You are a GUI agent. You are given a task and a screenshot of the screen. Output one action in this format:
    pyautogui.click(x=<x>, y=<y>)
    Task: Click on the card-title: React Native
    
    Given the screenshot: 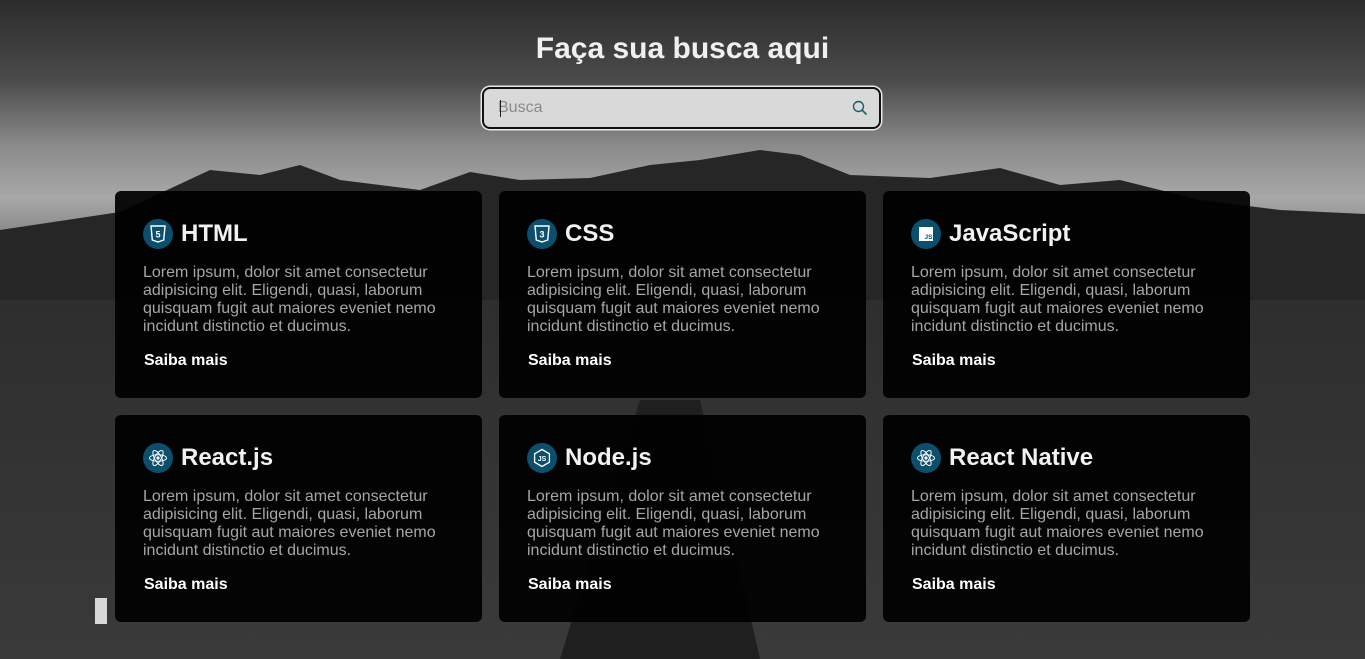 What is the action you would take?
    pyautogui.click(x=1021, y=457)
    